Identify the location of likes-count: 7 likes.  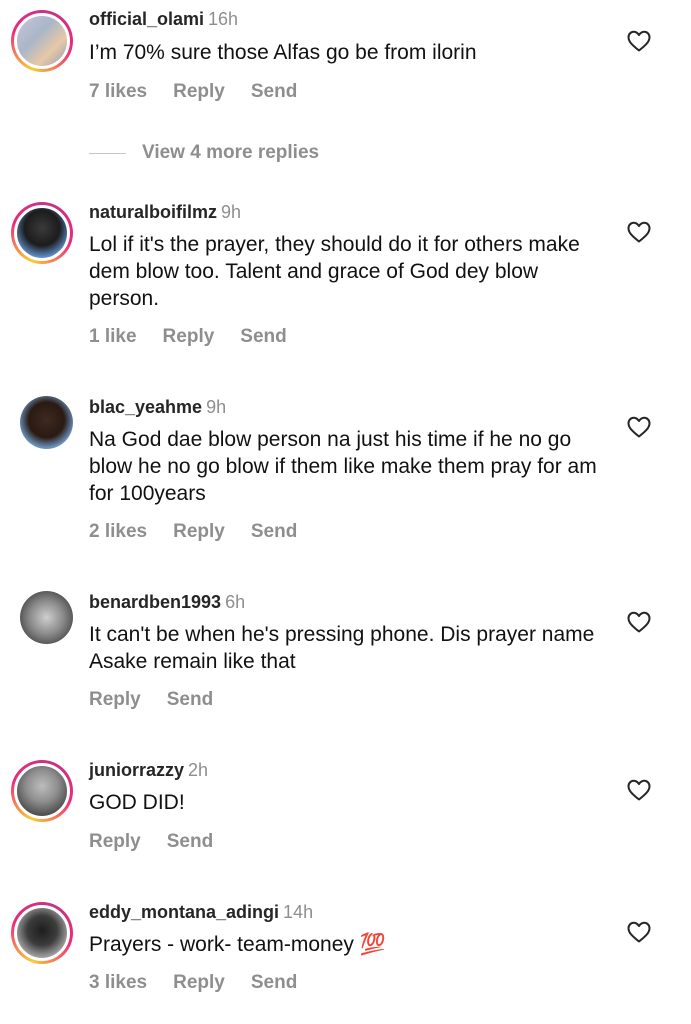
(118, 91).